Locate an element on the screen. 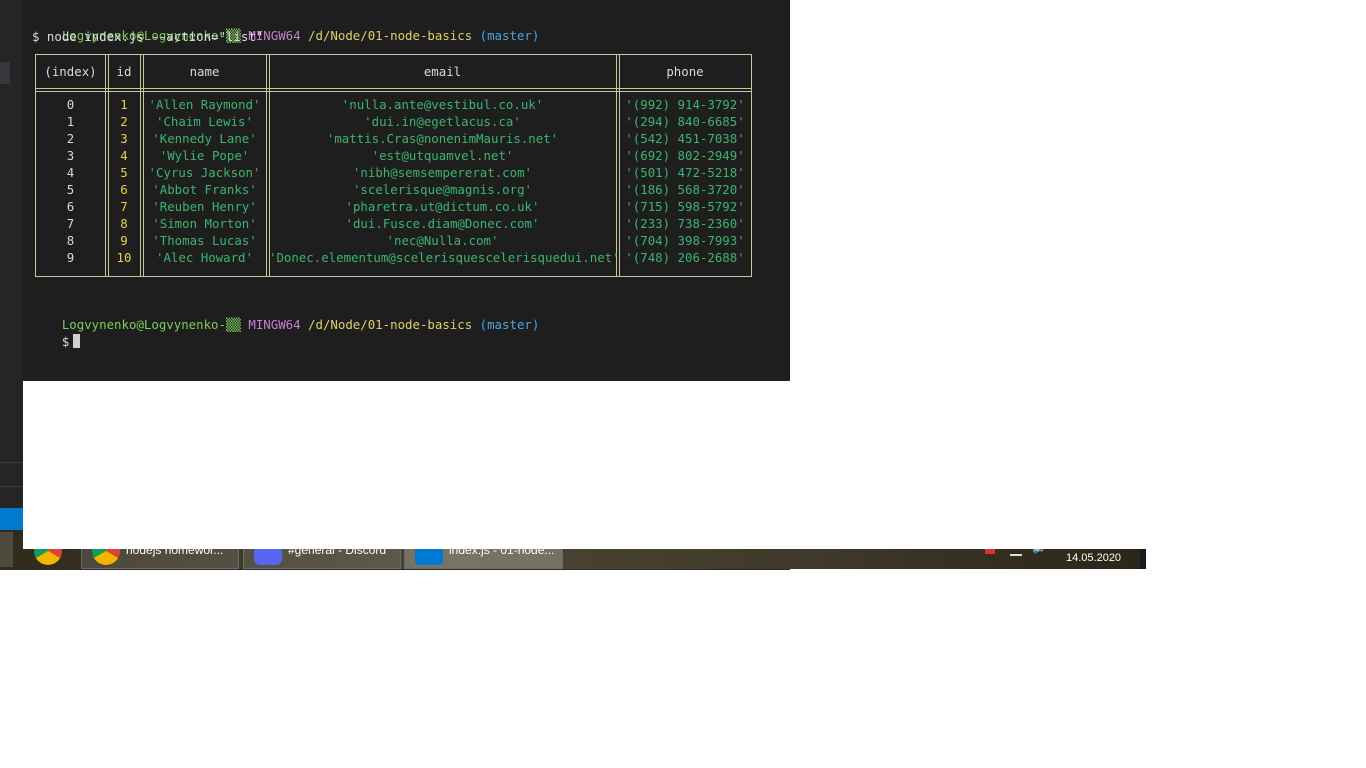 This screenshot has width=1366, height=768. cell-id: 2 is located at coordinates (124, 121).